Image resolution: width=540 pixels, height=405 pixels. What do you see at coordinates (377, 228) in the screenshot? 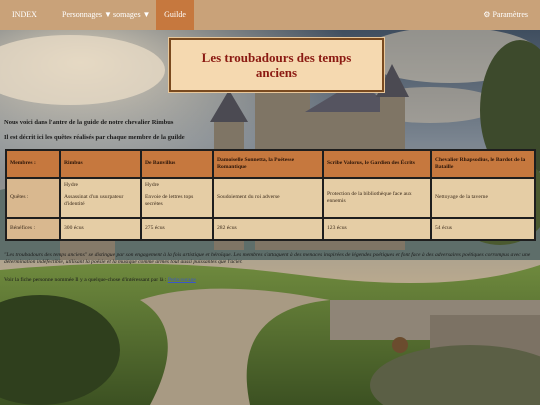
I see `table-cell: 123 écus` at bounding box center [377, 228].